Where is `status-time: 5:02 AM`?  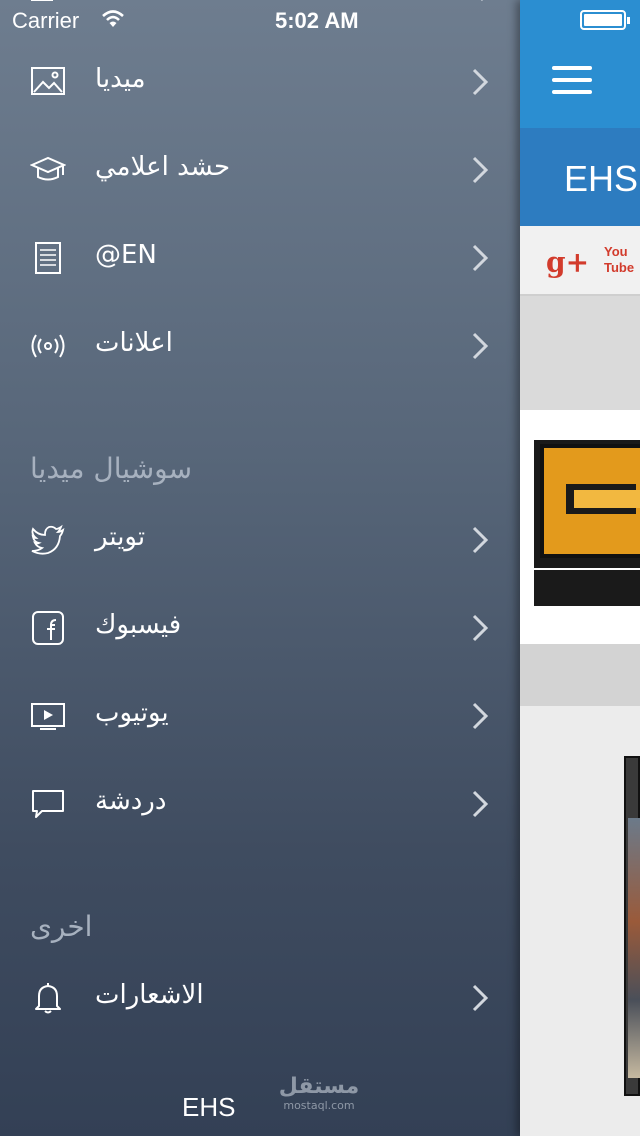
status-time: 5:02 AM is located at coordinates (317, 20).